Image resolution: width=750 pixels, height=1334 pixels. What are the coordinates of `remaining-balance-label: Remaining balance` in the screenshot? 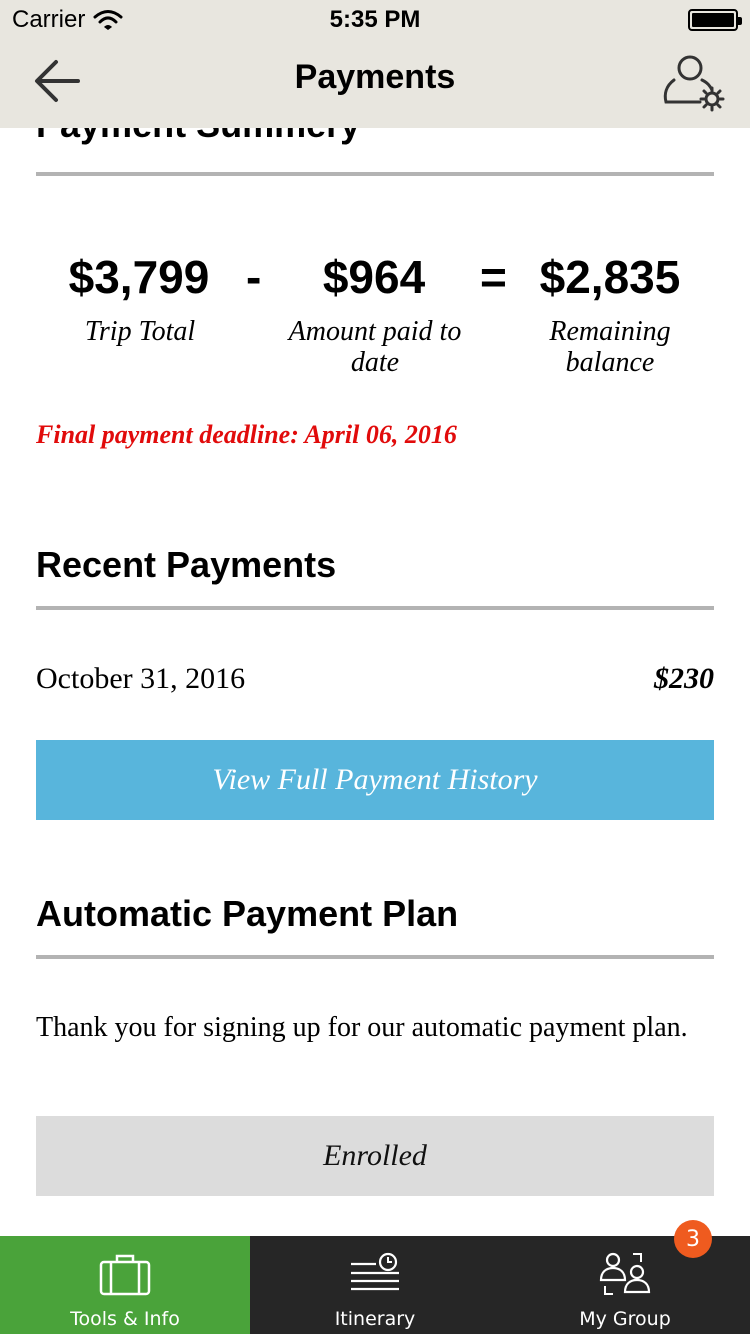 It's located at (610, 347).